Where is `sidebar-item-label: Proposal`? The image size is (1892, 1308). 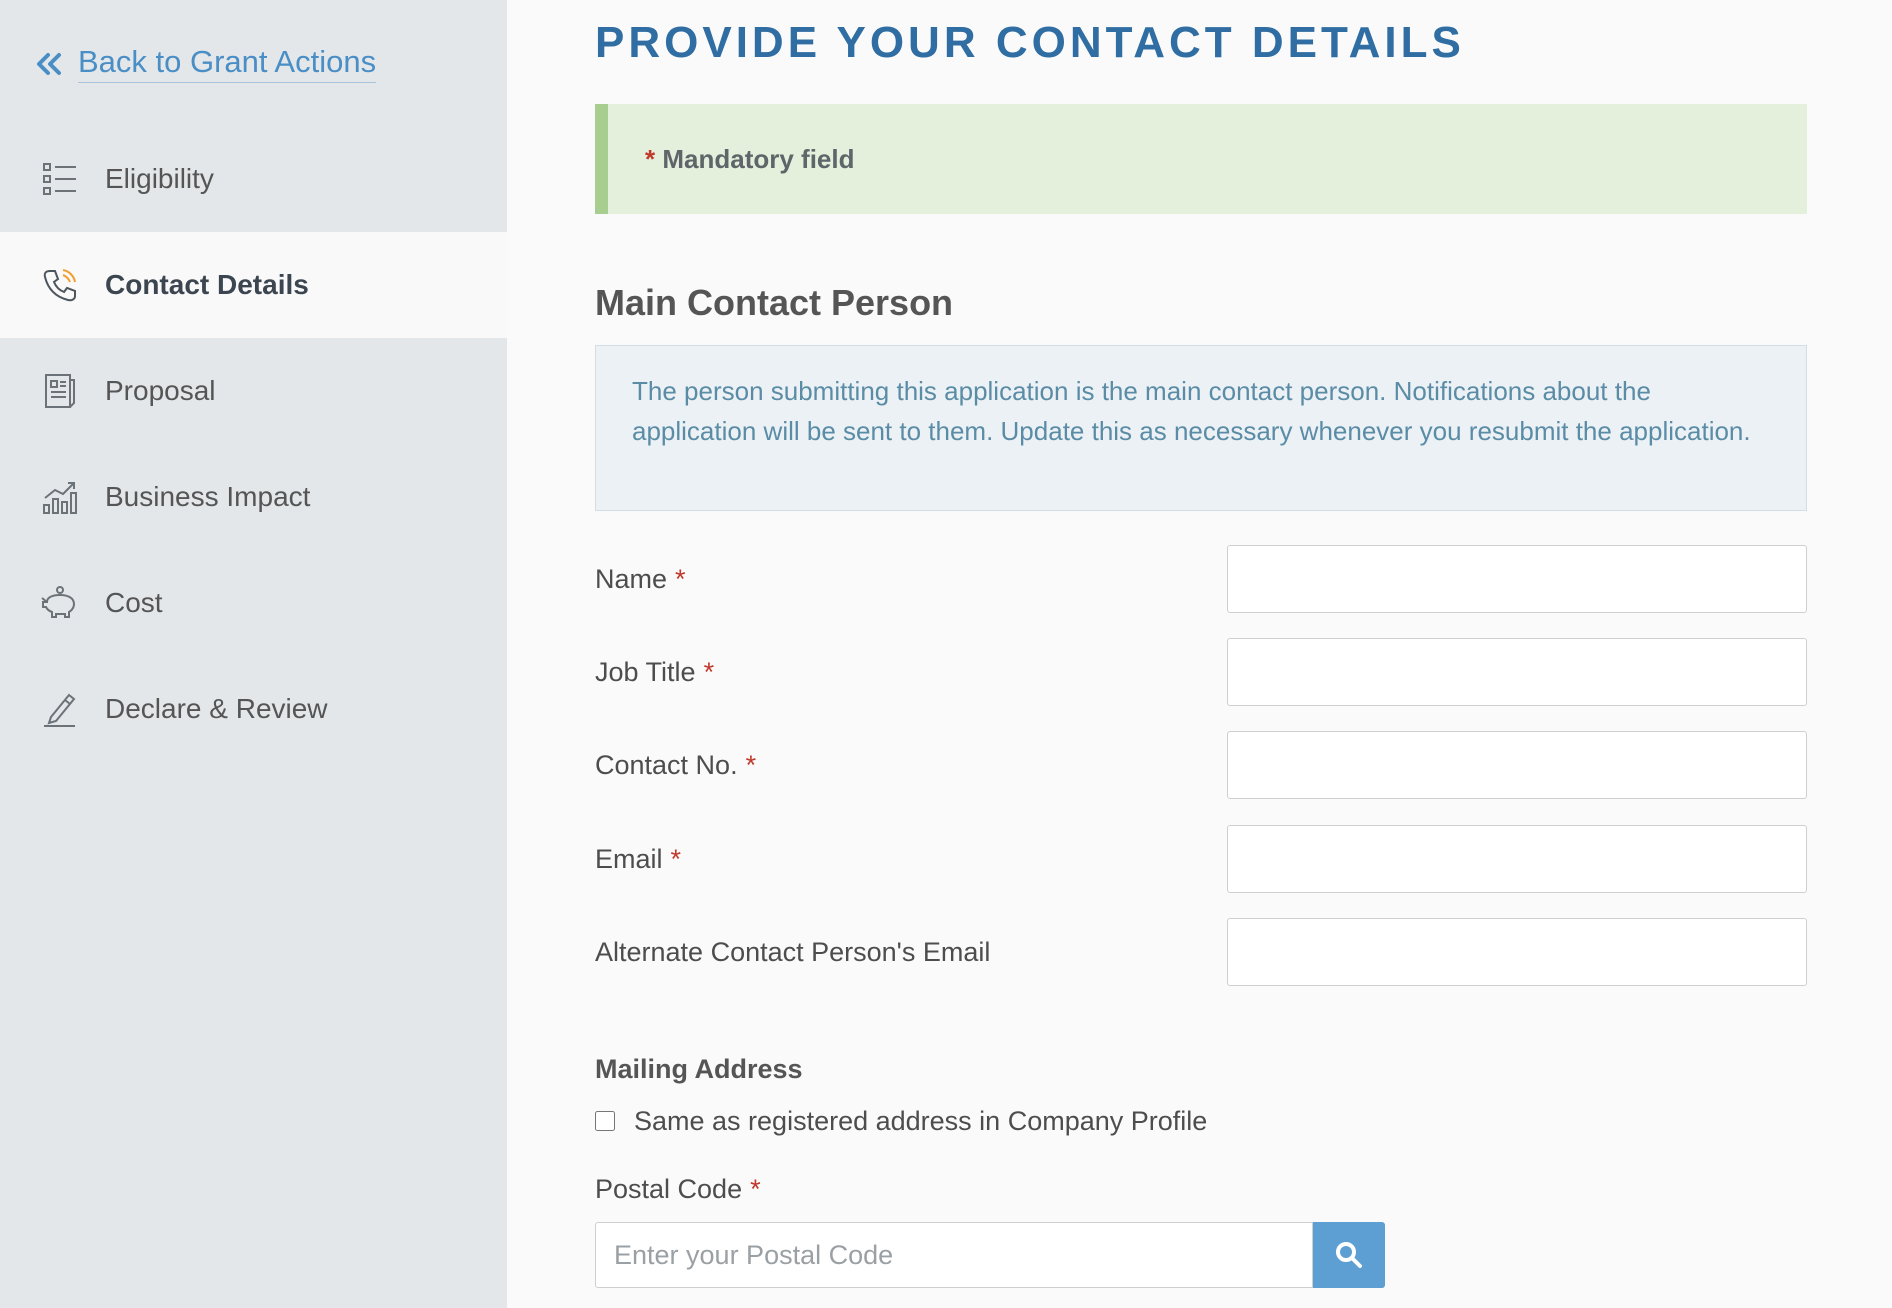
sidebar-item-label: Proposal is located at coordinates (160, 390).